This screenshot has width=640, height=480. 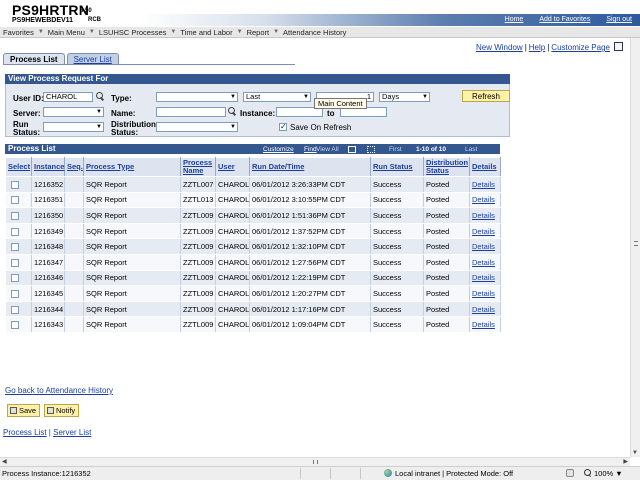 What do you see at coordinates (635, 453) in the screenshot?
I see `scroll-down-arrow-icon: ▼` at bounding box center [635, 453].